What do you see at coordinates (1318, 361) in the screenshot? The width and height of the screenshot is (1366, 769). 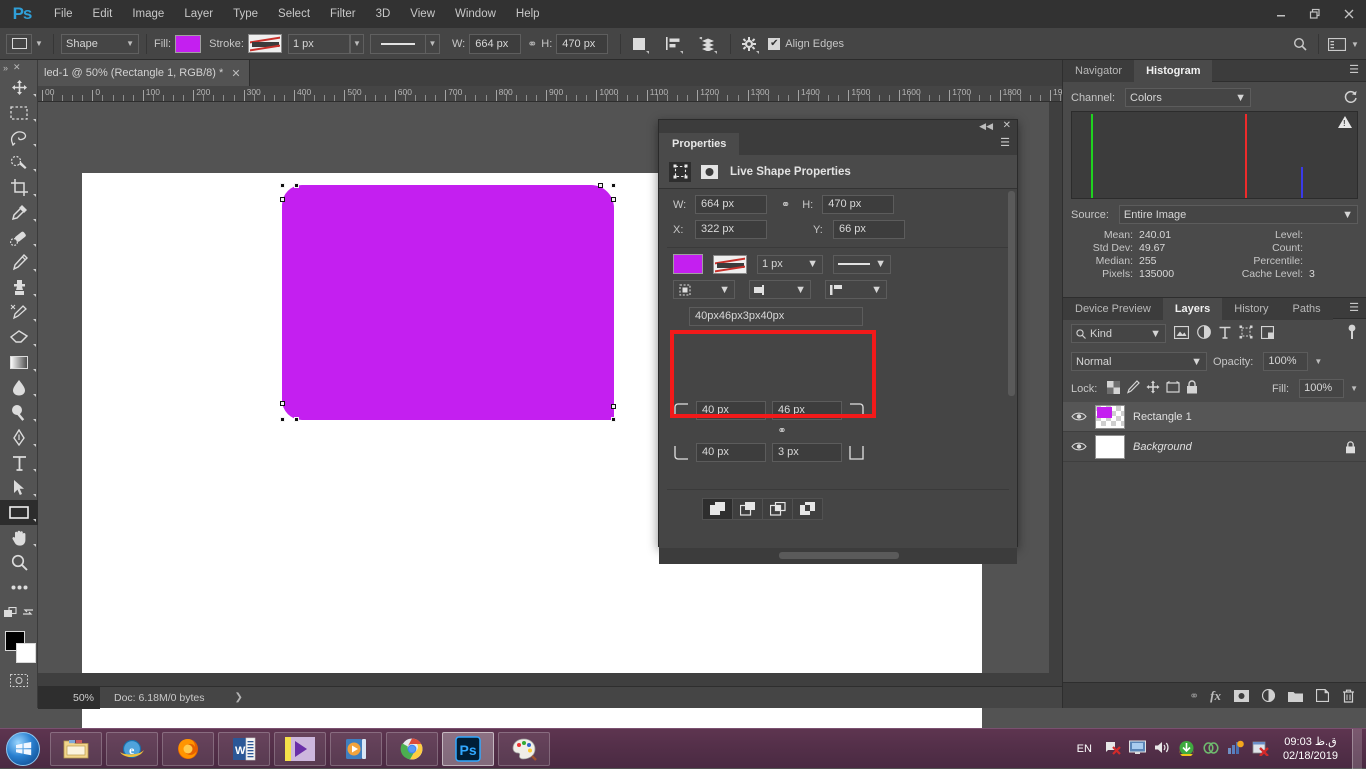 I see `opacity-caret-icon: ▼` at bounding box center [1318, 361].